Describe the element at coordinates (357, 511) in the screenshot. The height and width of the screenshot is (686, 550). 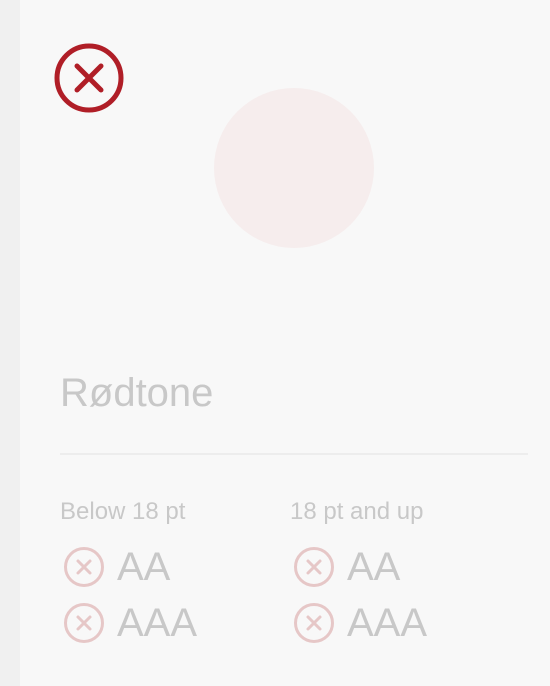
I see `large-text-heading: 18 pt and up` at that location.